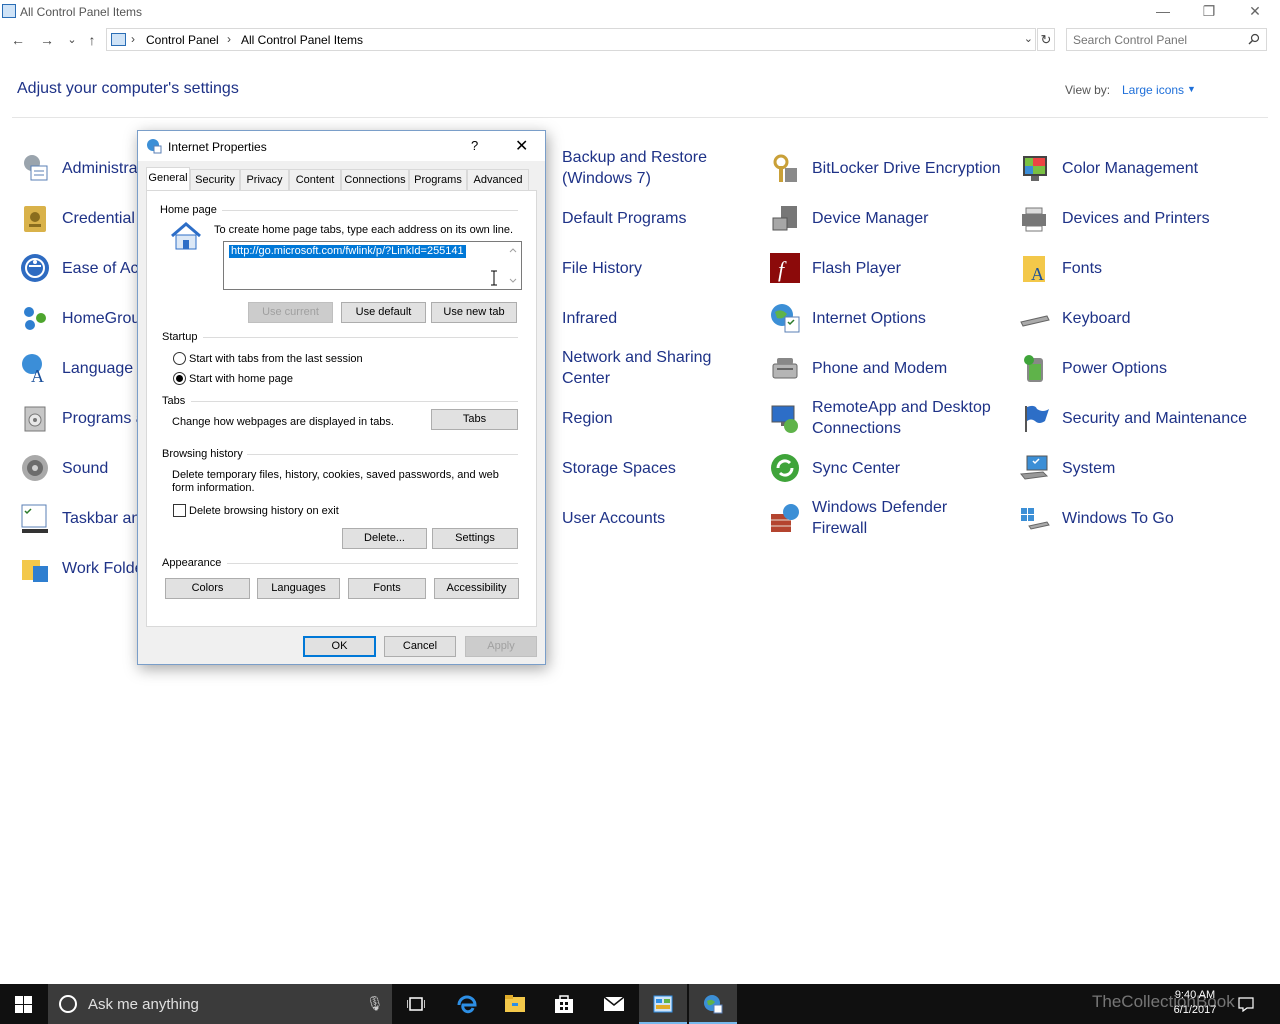 The width and height of the screenshot is (1280, 1024). Describe the element at coordinates (1046, 39) in the screenshot. I see `refresh-button: ↻` at that location.